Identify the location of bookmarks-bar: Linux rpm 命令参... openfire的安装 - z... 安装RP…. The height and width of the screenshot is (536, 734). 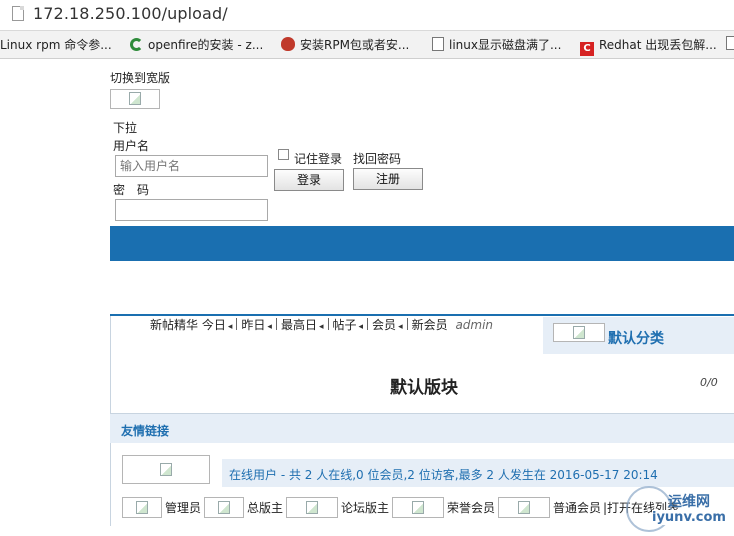
(367, 45).